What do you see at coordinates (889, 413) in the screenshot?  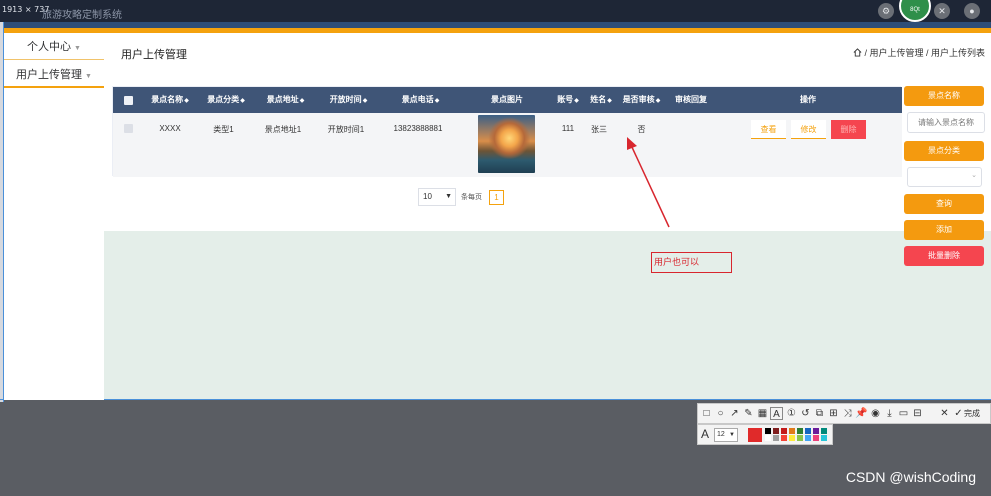 I see `download-icon: ⤓` at bounding box center [889, 413].